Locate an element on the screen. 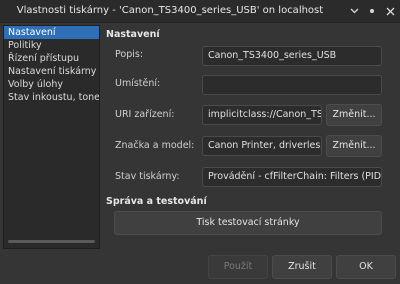 This screenshot has height=284, width=400. printer-state-label: Stav tiskárny: is located at coordinates (147, 176).